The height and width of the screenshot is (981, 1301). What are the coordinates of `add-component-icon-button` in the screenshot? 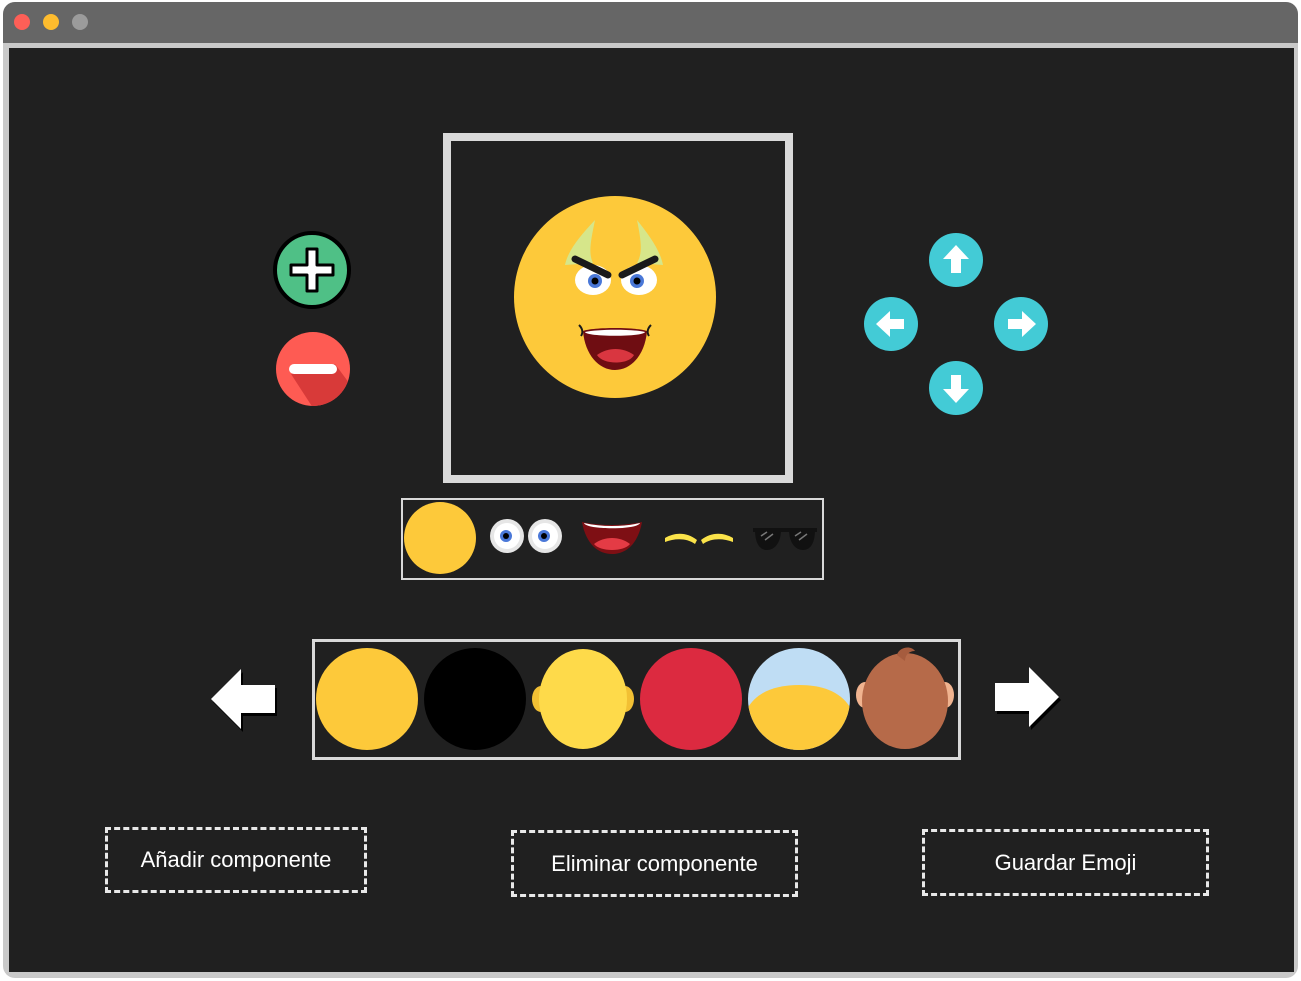 It's located at (312, 270).